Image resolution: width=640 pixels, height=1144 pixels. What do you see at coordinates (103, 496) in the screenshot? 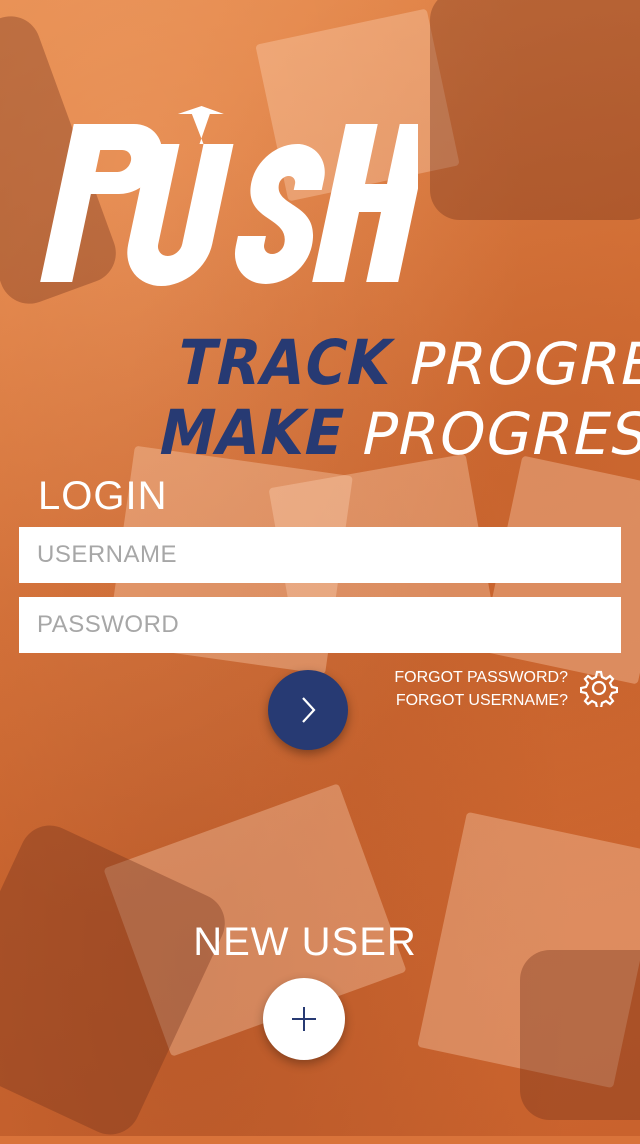
I see `login-heading: LOGIN` at bounding box center [103, 496].